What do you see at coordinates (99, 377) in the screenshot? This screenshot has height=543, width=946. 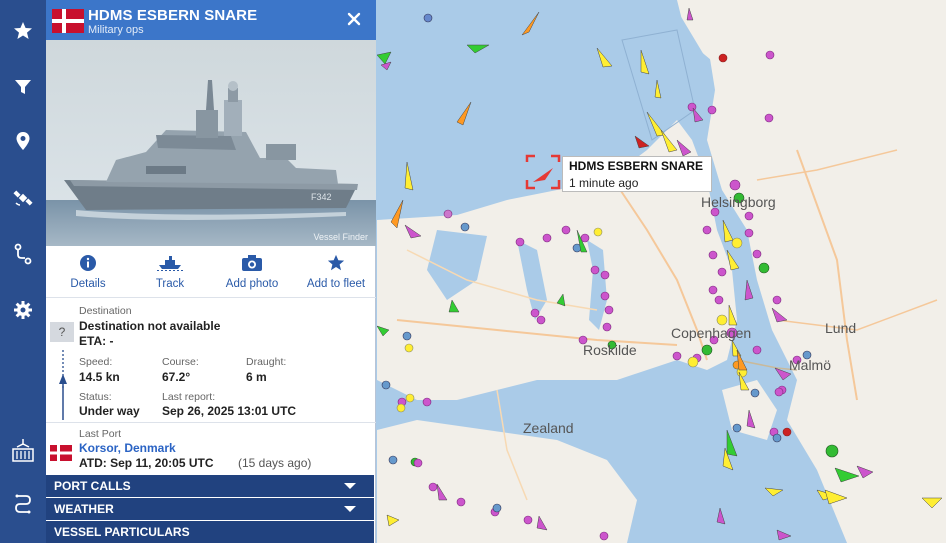 I see `speed-value: 14.5 kn` at bounding box center [99, 377].